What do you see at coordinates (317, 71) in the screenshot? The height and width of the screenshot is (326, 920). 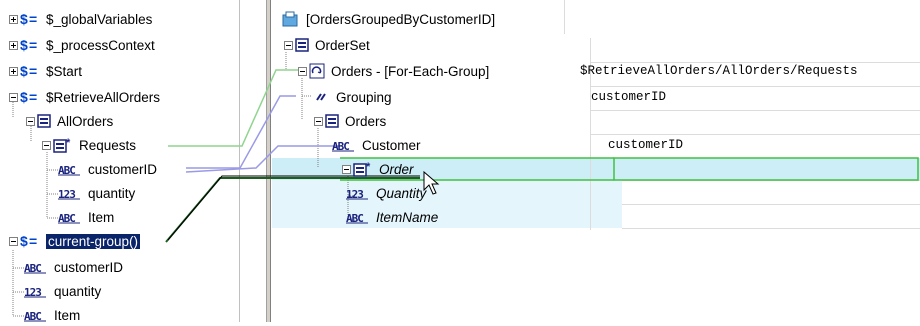 I see `for-each-group-icon` at bounding box center [317, 71].